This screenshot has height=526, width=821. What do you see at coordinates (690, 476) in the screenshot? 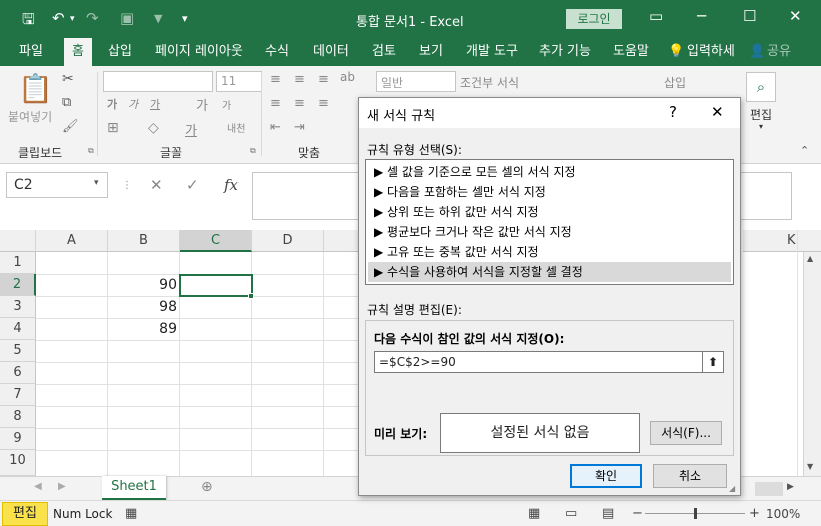
I see `cancel-button: 취소` at bounding box center [690, 476].